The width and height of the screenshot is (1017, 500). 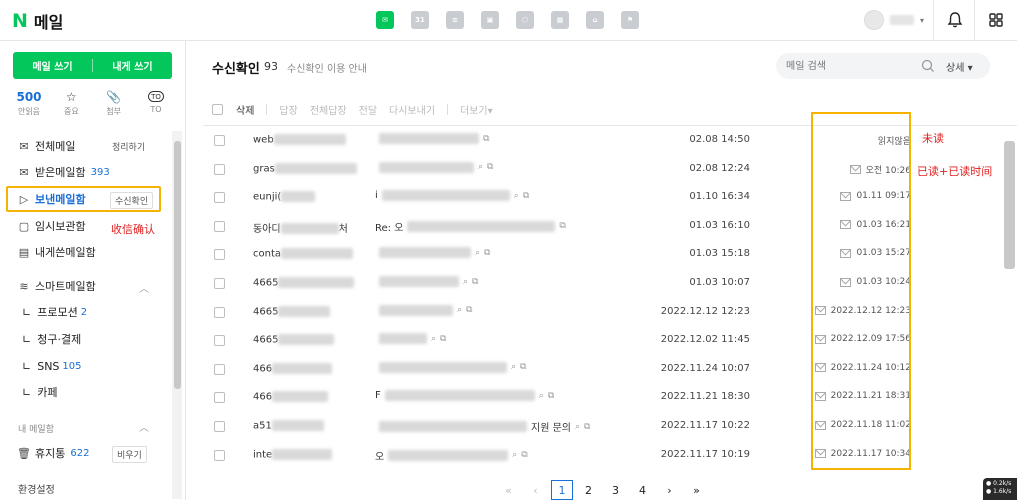 What do you see at coordinates (455, 20) in the screenshot?
I see `list-app-icon: ≡` at bounding box center [455, 20].